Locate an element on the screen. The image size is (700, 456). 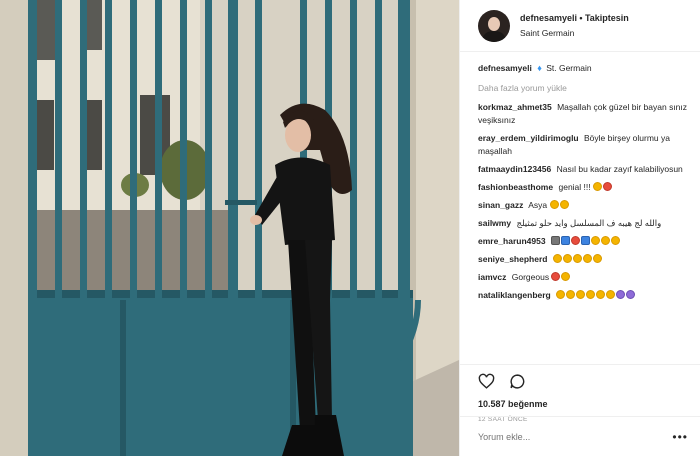
comment-username: korkmaz_ahmet35 is located at coordinates (515, 107).